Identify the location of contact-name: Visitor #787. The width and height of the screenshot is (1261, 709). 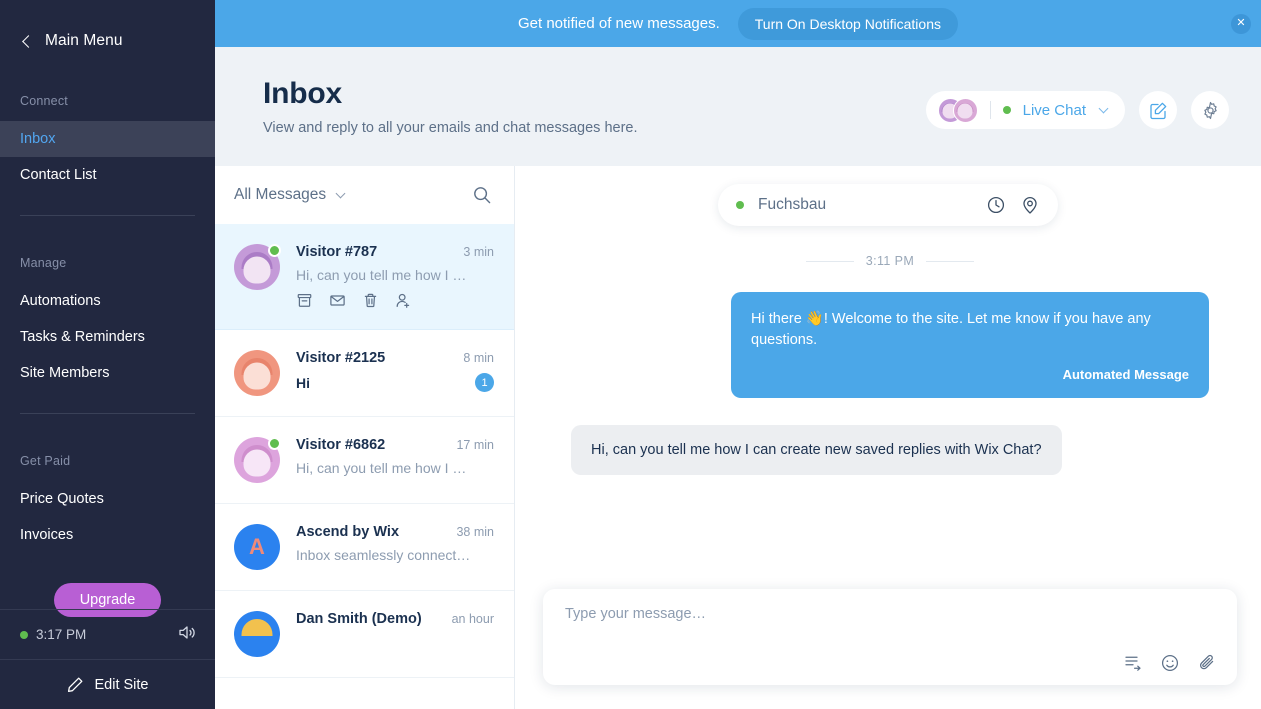
(337, 252).